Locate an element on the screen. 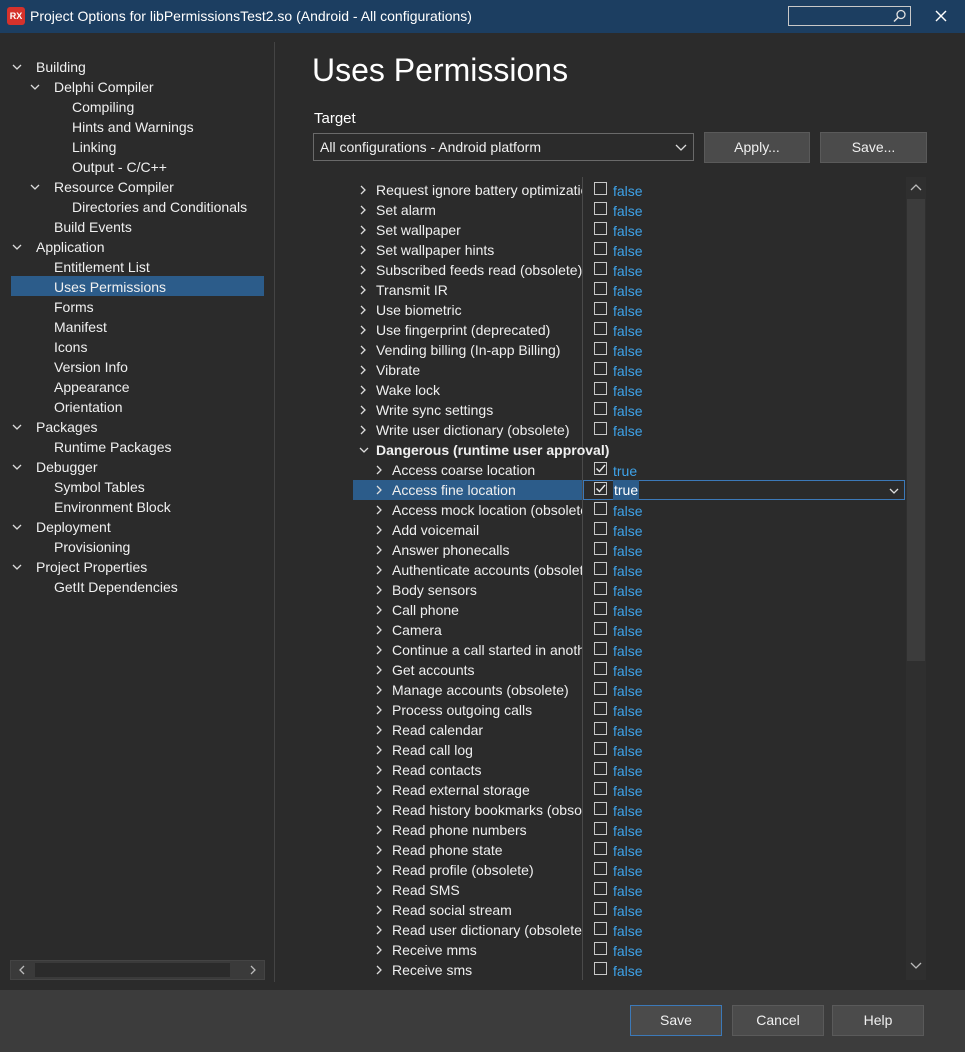  save-button: Save is located at coordinates (676, 1020).